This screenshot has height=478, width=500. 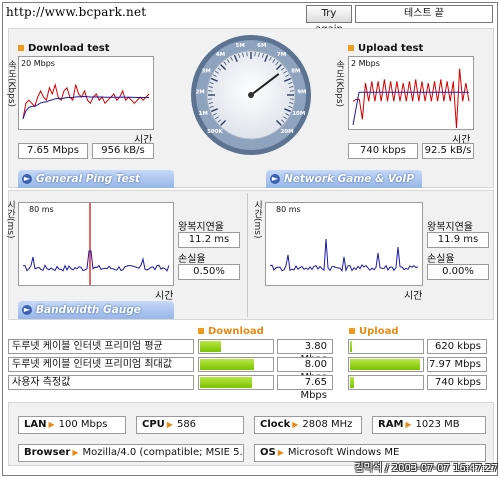 What do you see at coordinates (298, 114) in the screenshot?
I see `gauge-label: 10M` at bounding box center [298, 114].